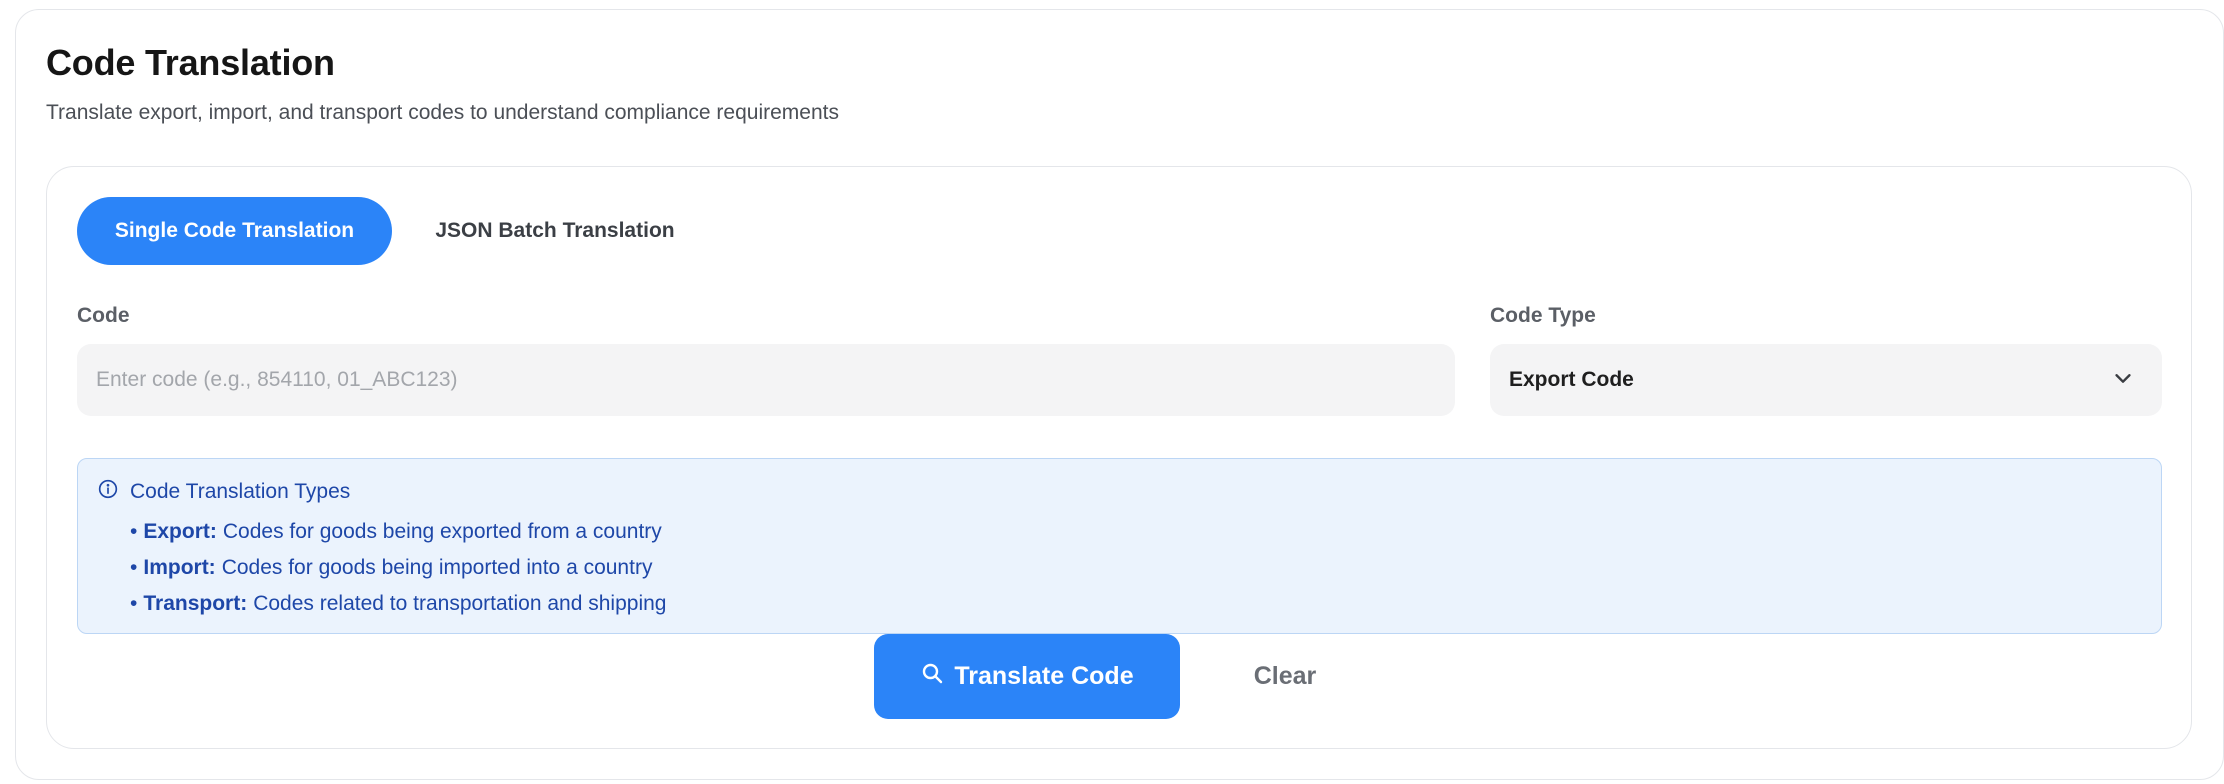  What do you see at coordinates (1044, 676) in the screenshot?
I see `translate-code-label: Translate Code` at bounding box center [1044, 676].